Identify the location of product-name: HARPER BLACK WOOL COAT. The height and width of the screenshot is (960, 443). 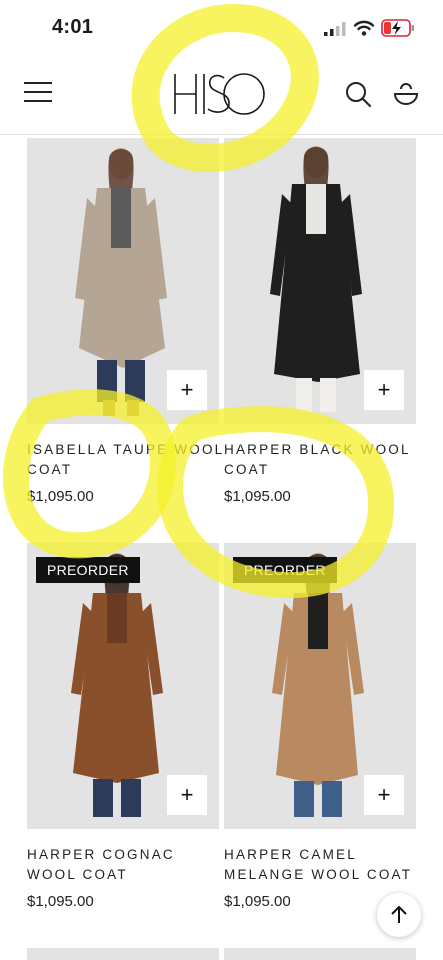
(324, 459).